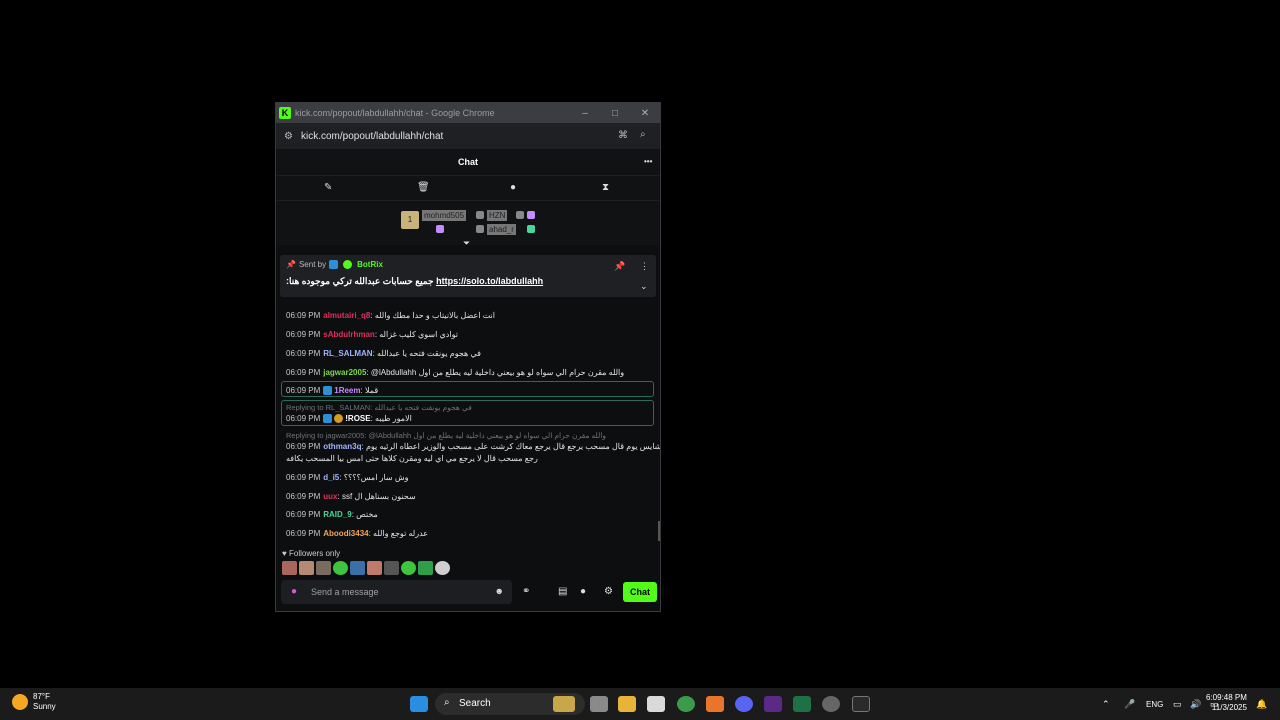  Describe the element at coordinates (468, 224) in the screenshot. I see `top-gifters: 1 mohmd505 HZN ahad_r ⏷` at that location.